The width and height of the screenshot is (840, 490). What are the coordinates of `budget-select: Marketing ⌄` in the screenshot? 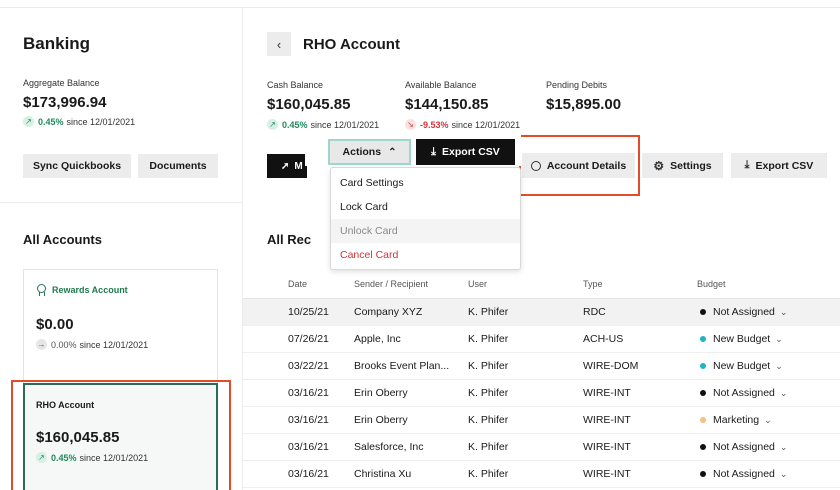 It's located at (736, 420).